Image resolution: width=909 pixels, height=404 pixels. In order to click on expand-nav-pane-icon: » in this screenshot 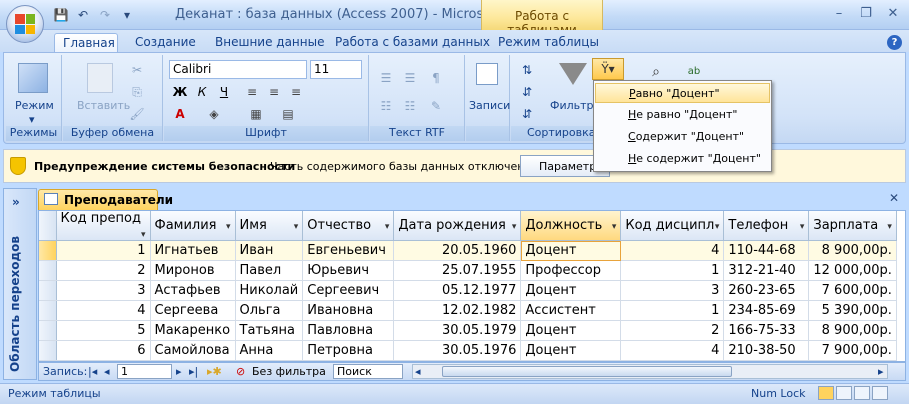, I will do `click(16, 202)`.